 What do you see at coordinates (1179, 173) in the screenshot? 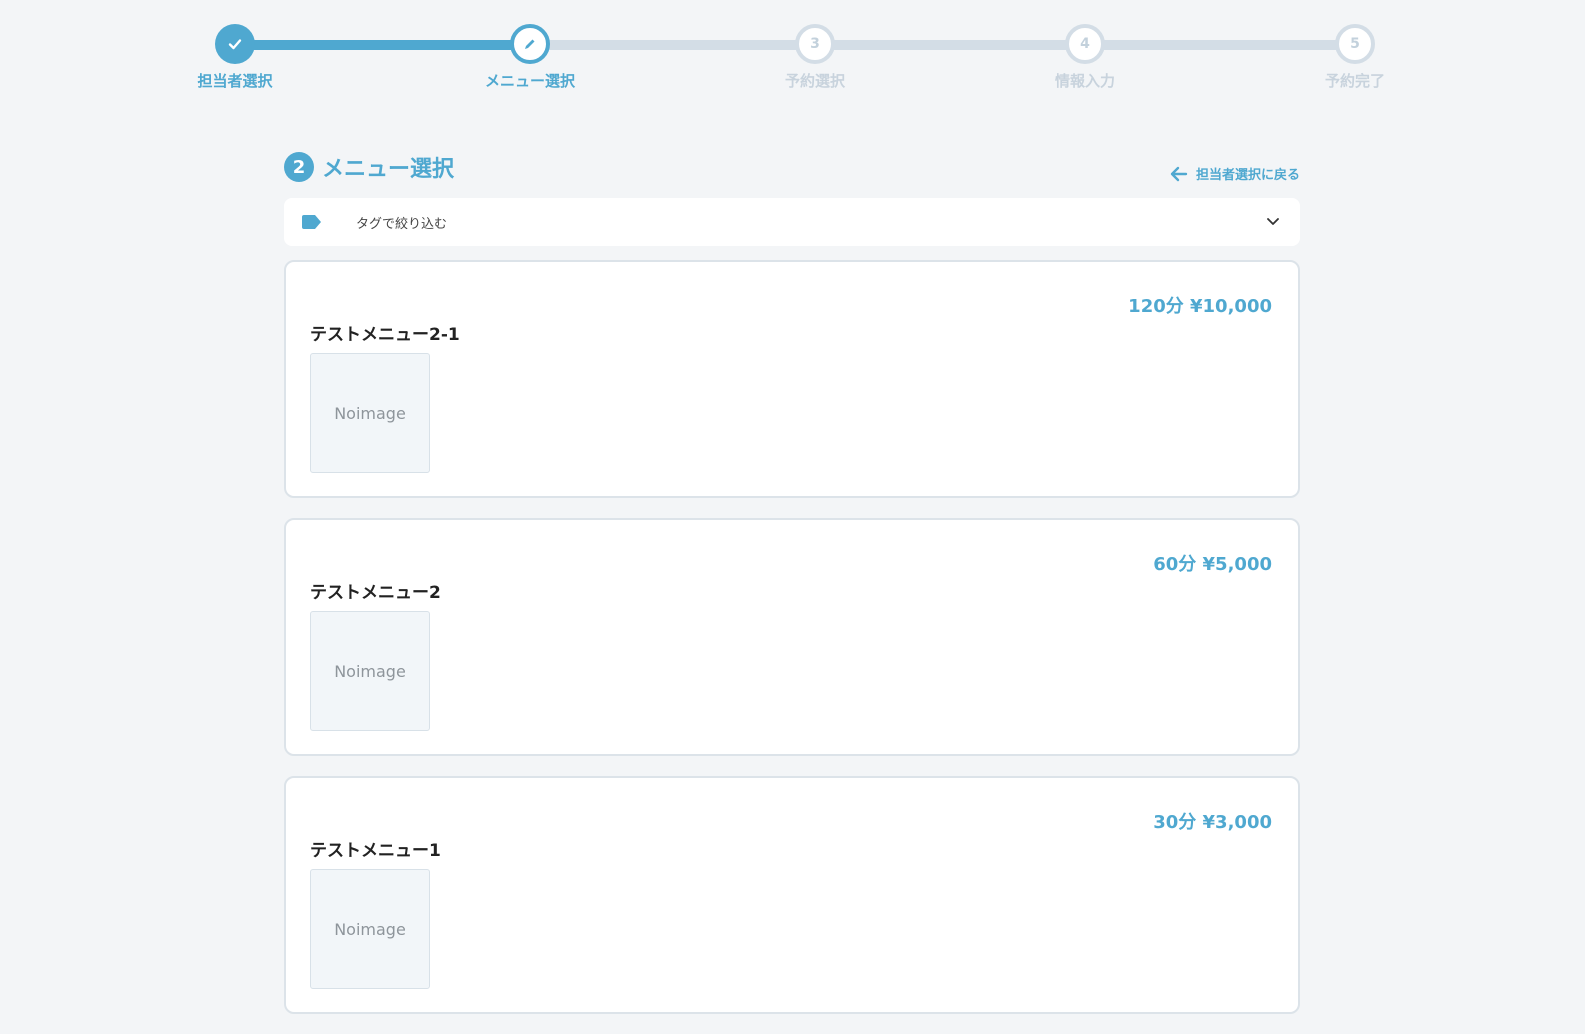
I see `arrow-left-icon` at bounding box center [1179, 173].